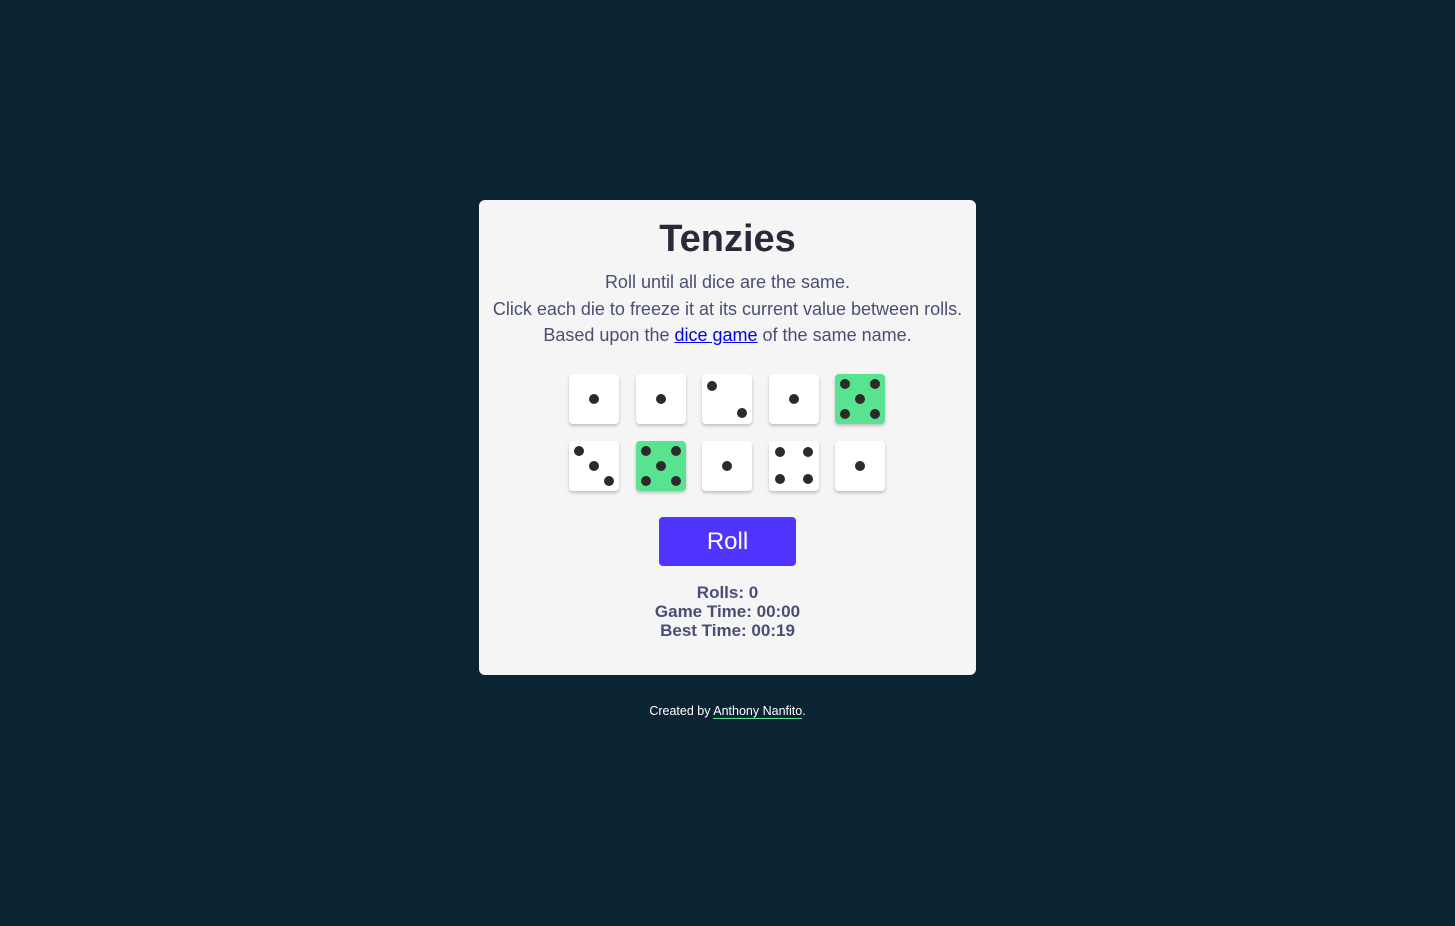  I want to click on footer: Created by Anthony Nanfito., so click(727, 711).